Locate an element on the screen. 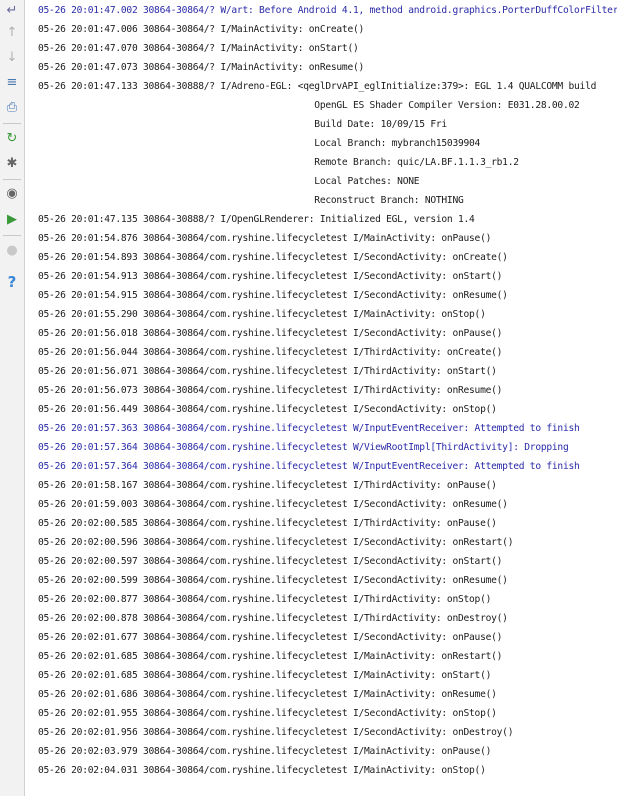 The image size is (617, 796). scroll-down-icon: ↓ is located at coordinates (12, 58).